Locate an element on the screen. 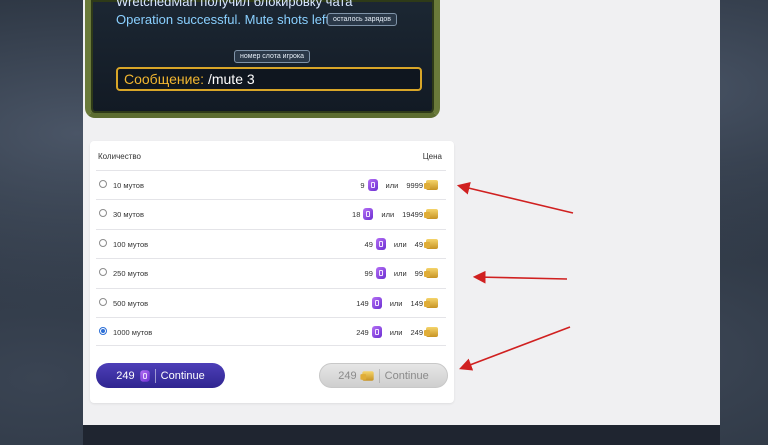 The width and height of the screenshot is (768, 445). option-row-100: 100 мутов 49 или 49 is located at coordinates (271, 243).